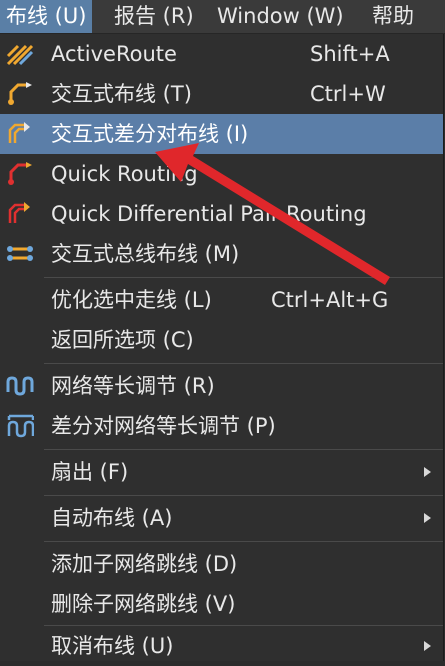  What do you see at coordinates (350, 54) in the screenshot?
I see `menu-item-shortcut: Shift+A` at bounding box center [350, 54].